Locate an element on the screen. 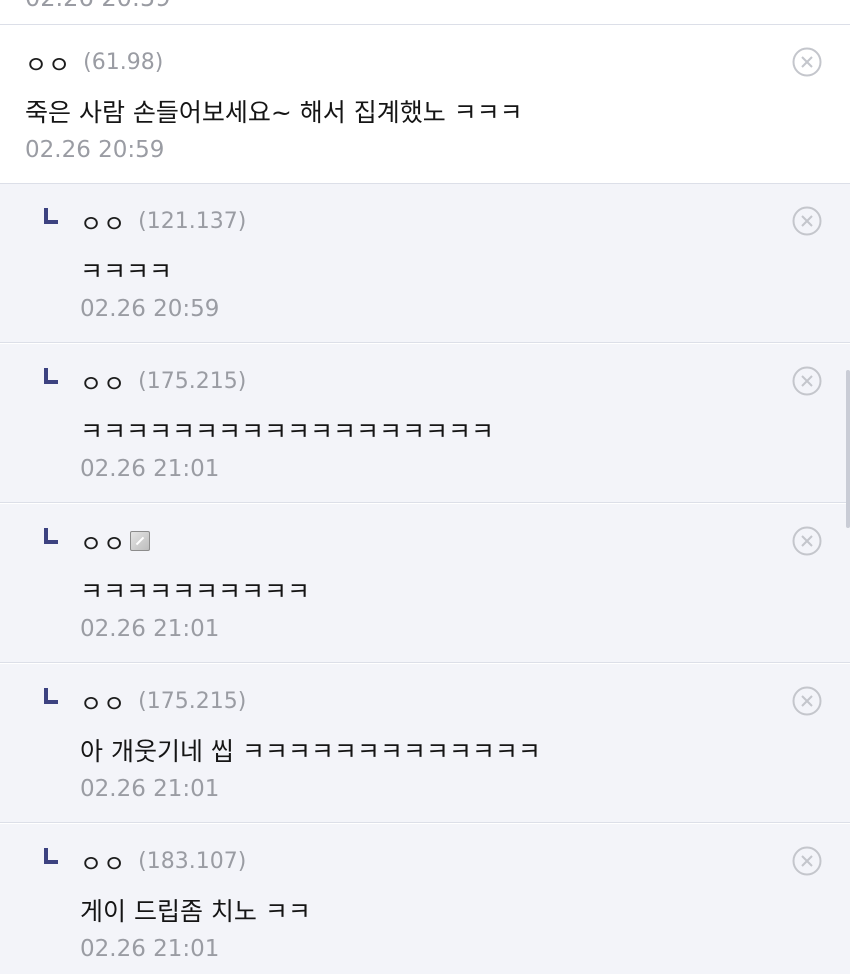 The image size is (850, 974). comment-text: ㅋㅋㅋㅋㅋㅋㅋㅋㅋㅋㅋㅋㅋㅋㅋㅋㅋㅋ is located at coordinates (287, 431).